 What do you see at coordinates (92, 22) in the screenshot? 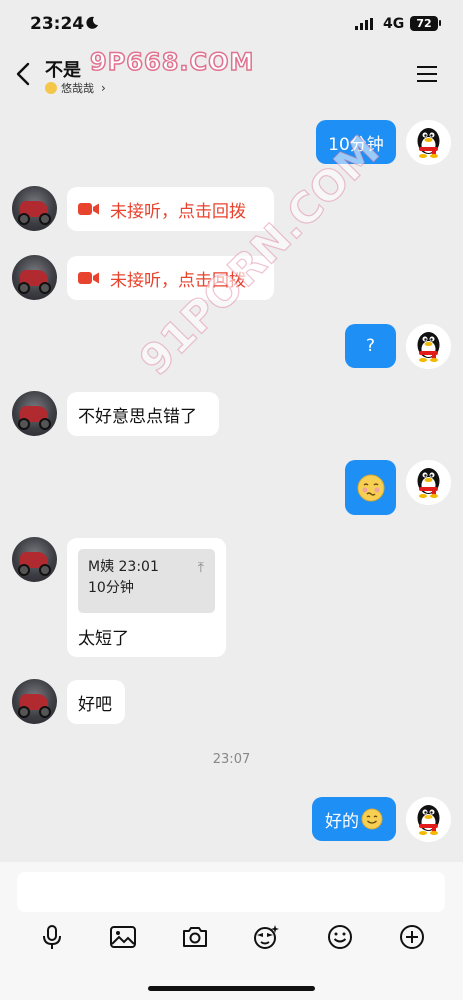
I see `moon-icon` at bounding box center [92, 22].